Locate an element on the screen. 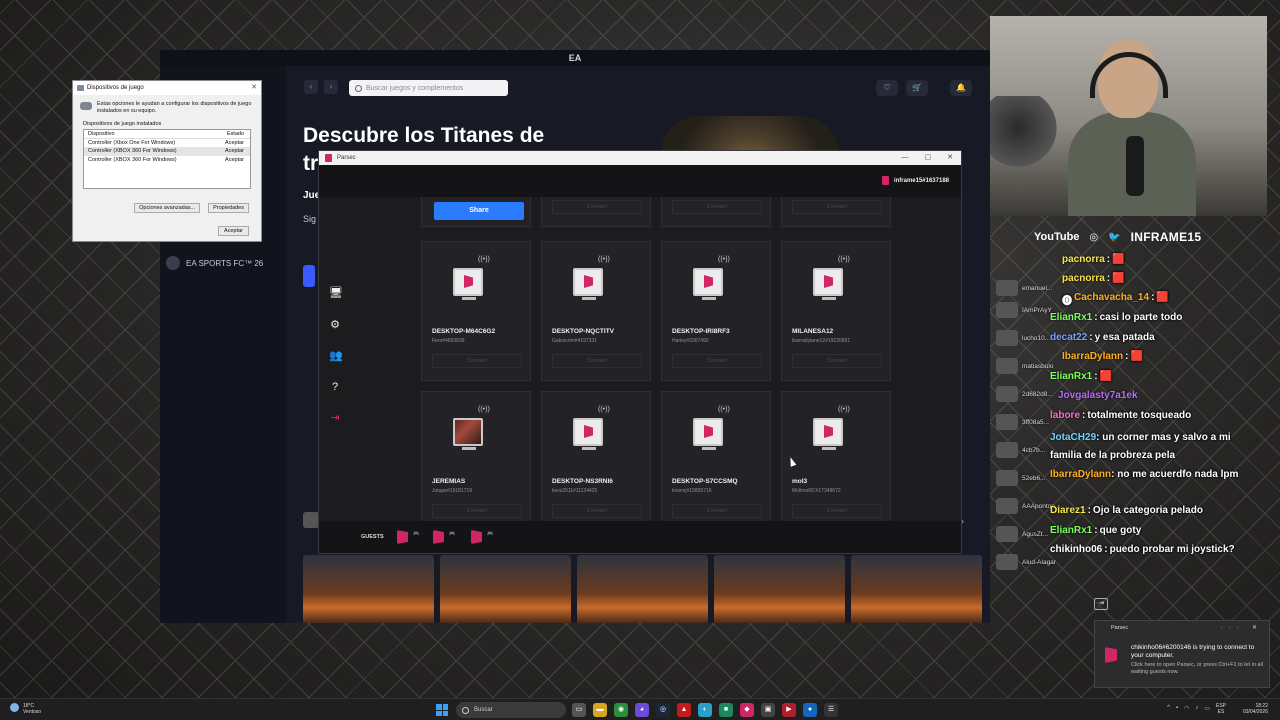 Image resolution: width=1280 pixels, height=720 pixels. computers-icon: 🖥 is located at coordinates (336, 293).